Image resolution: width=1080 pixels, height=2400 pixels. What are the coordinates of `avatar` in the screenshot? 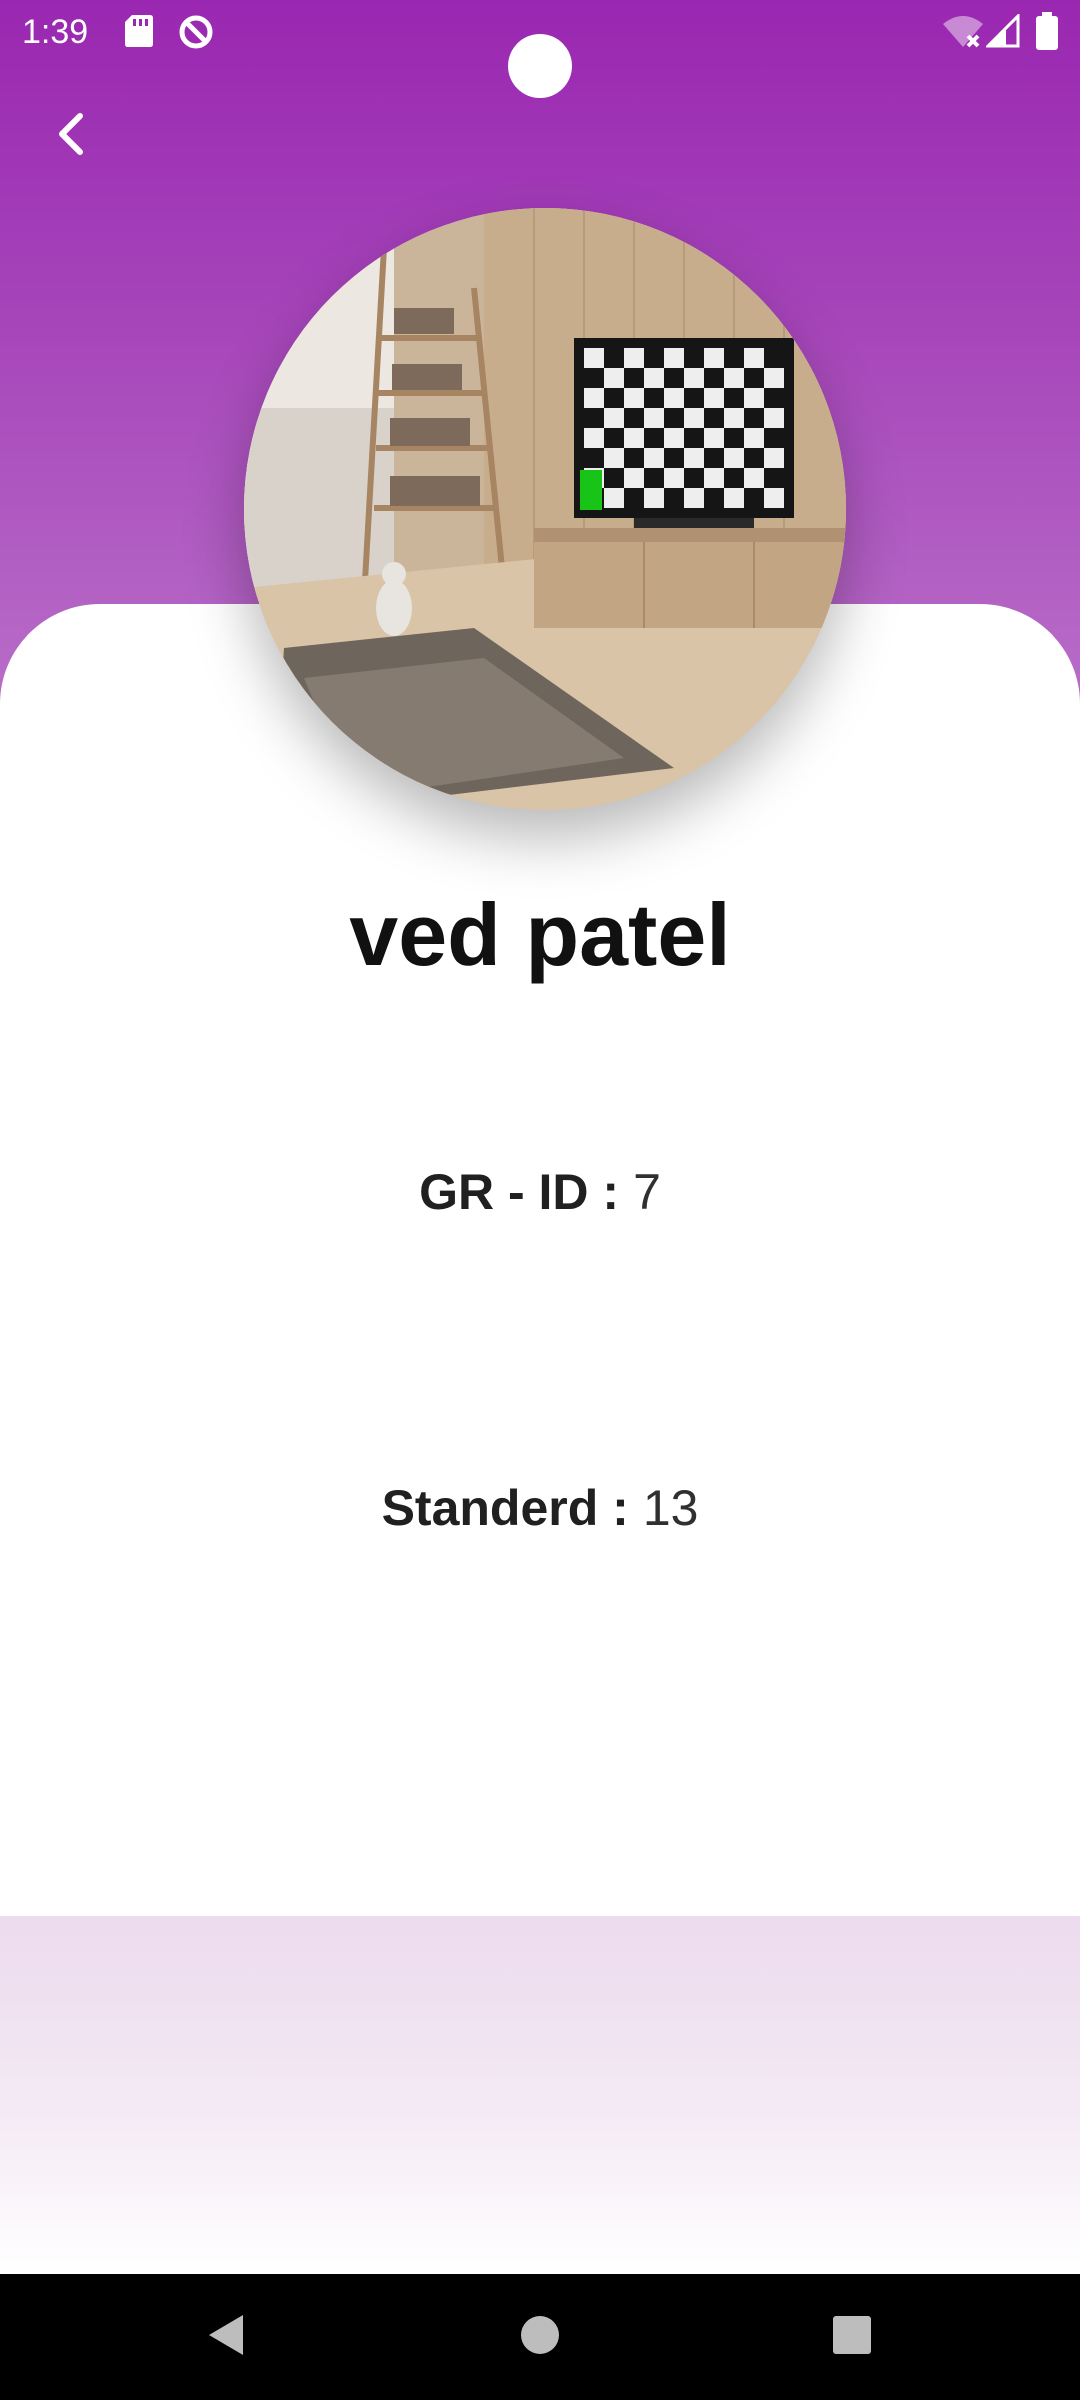 It's located at (545, 509).